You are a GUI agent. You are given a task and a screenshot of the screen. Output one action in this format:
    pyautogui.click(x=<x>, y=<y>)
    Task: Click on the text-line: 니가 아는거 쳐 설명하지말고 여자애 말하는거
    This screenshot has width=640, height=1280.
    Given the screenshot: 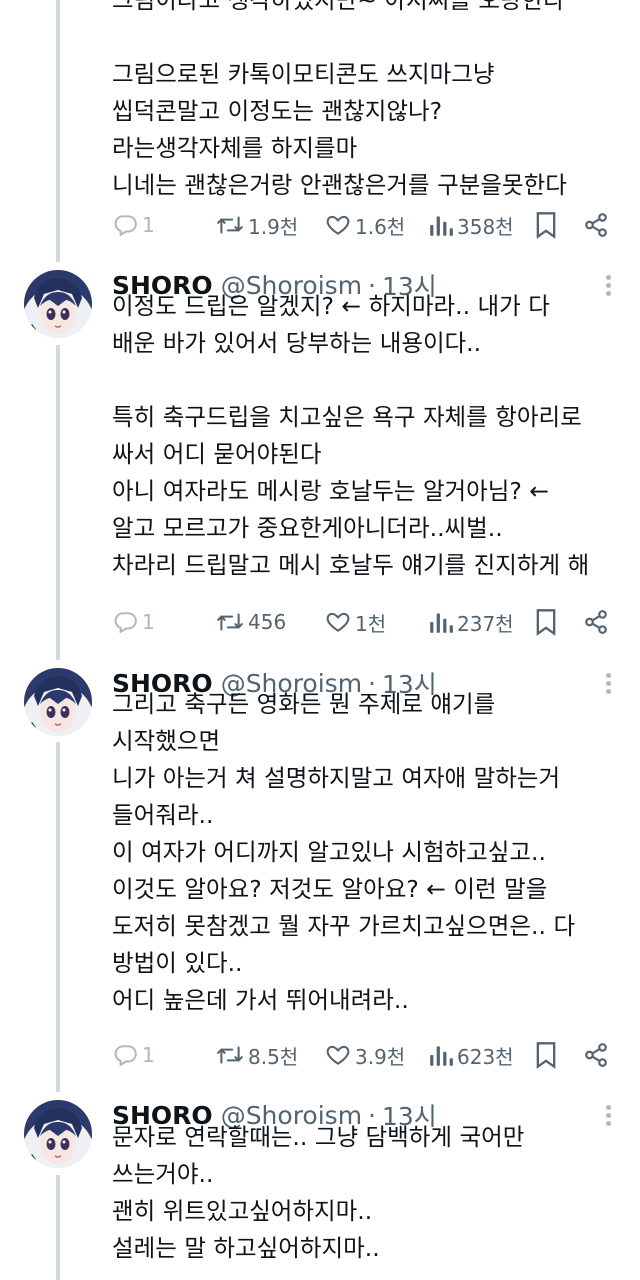 What is the action you would take?
    pyautogui.click(x=336, y=778)
    